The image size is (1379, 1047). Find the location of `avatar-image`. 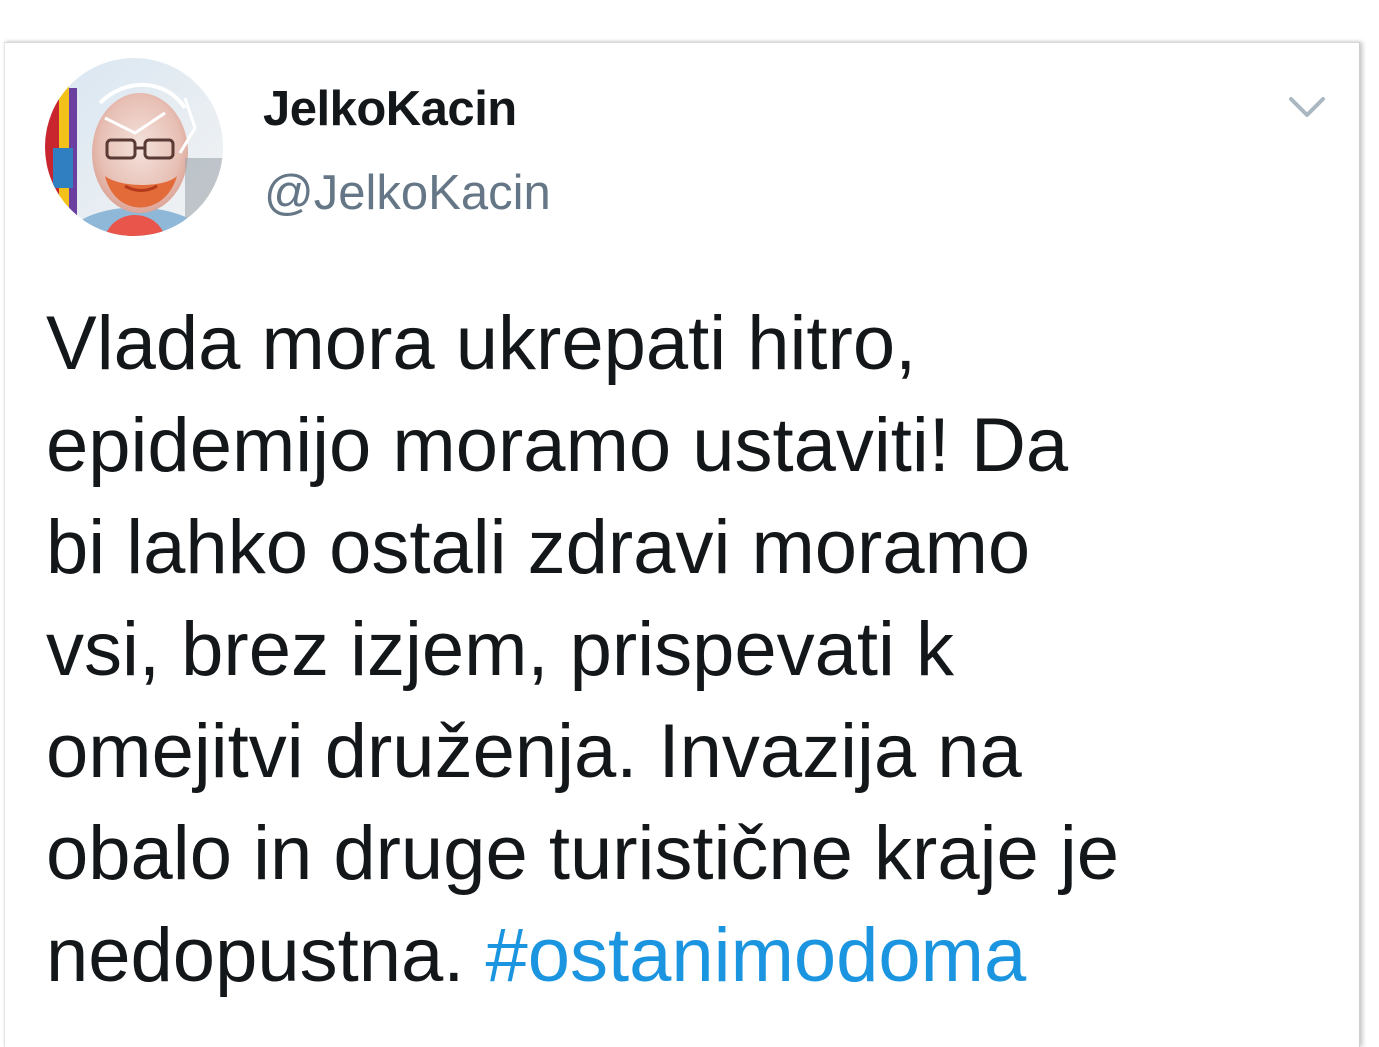

avatar-image is located at coordinates (134, 147).